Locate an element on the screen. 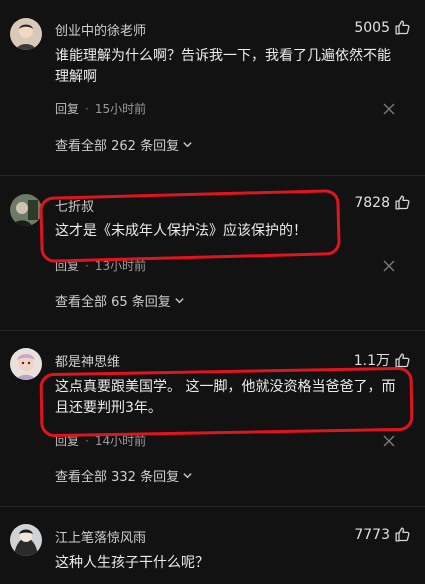 Image resolution: width=425 pixels, height=584 pixels. username: 江上笔落惊风雨 is located at coordinates (100, 536).